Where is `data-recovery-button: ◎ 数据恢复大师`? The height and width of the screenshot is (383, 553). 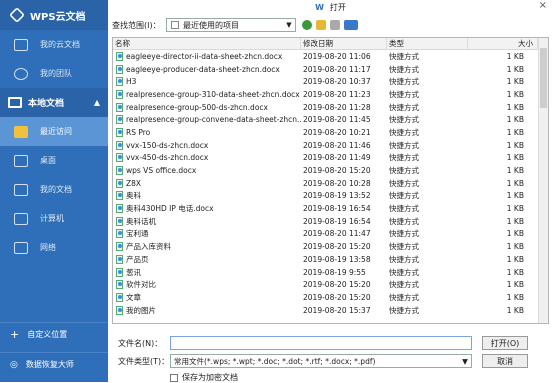
data-recovery-button: ◎ 数据恢复大师 is located at coordinates (54, 364).